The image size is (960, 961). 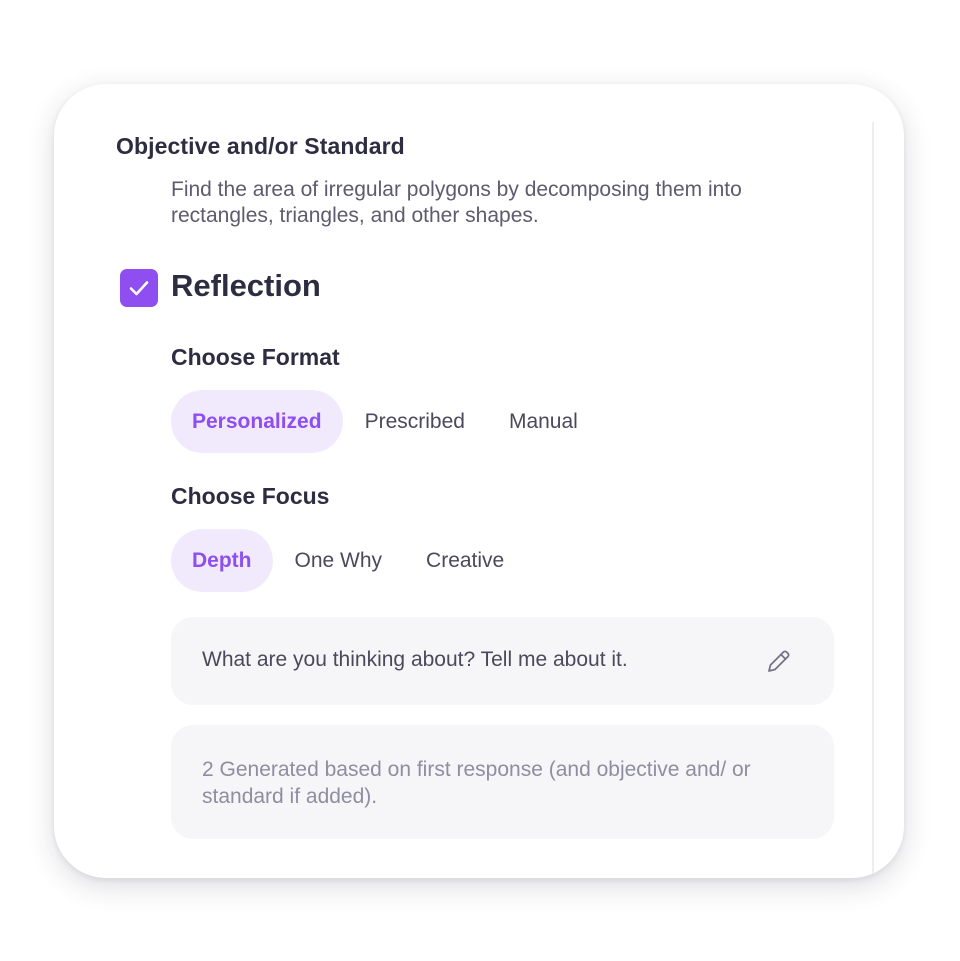 I want to click on checkmark-icon, so click(x=139, y=288).